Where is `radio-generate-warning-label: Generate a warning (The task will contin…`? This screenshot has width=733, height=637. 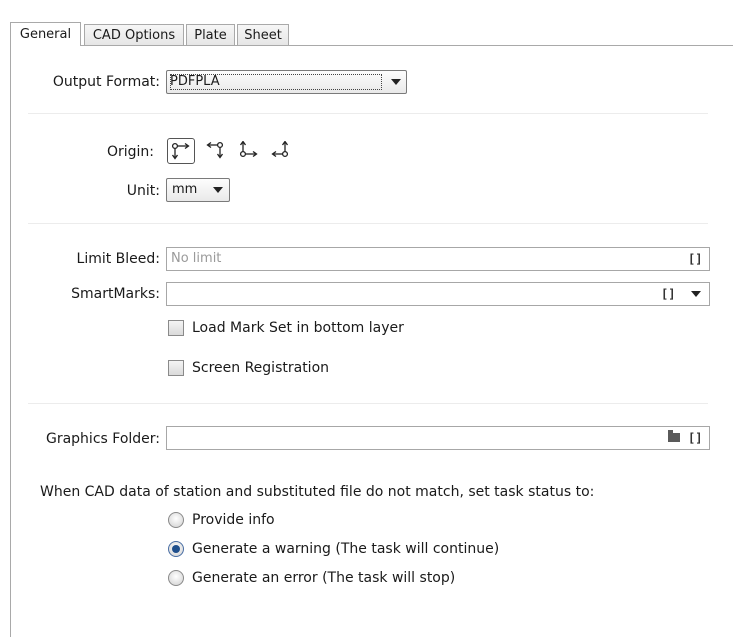 radio-generate-warning-label: Generate a warning (The task will contin… is located at coordinates (346, 549).